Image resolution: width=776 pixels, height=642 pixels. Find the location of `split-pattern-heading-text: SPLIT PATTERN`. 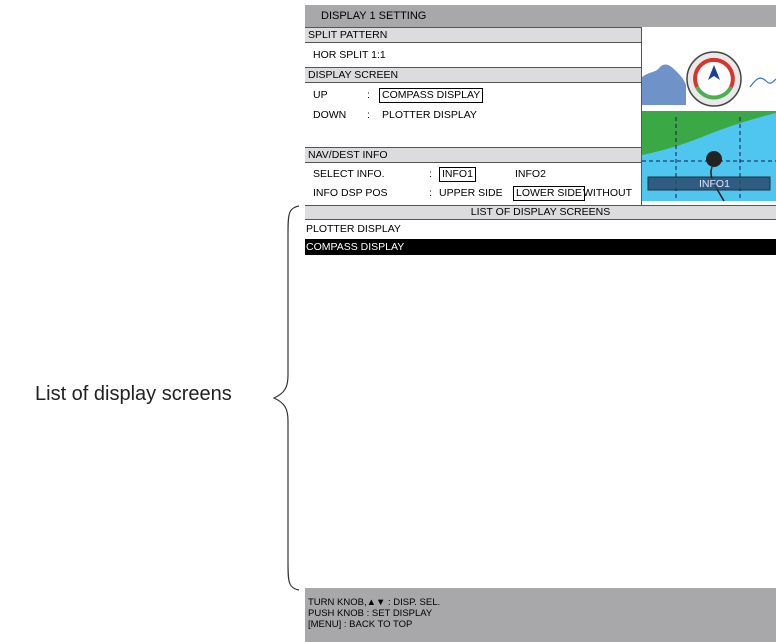

split-pattern-heading-text: SPLIT PATTERN is located at coordinates (348, 35).